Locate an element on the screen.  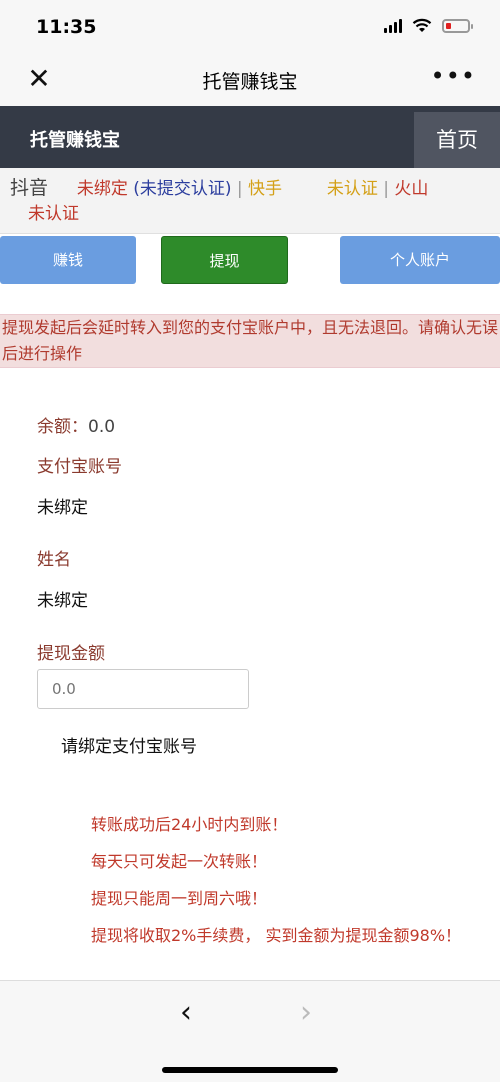
balance-label: 余额： is located at coordinates (62, 427).